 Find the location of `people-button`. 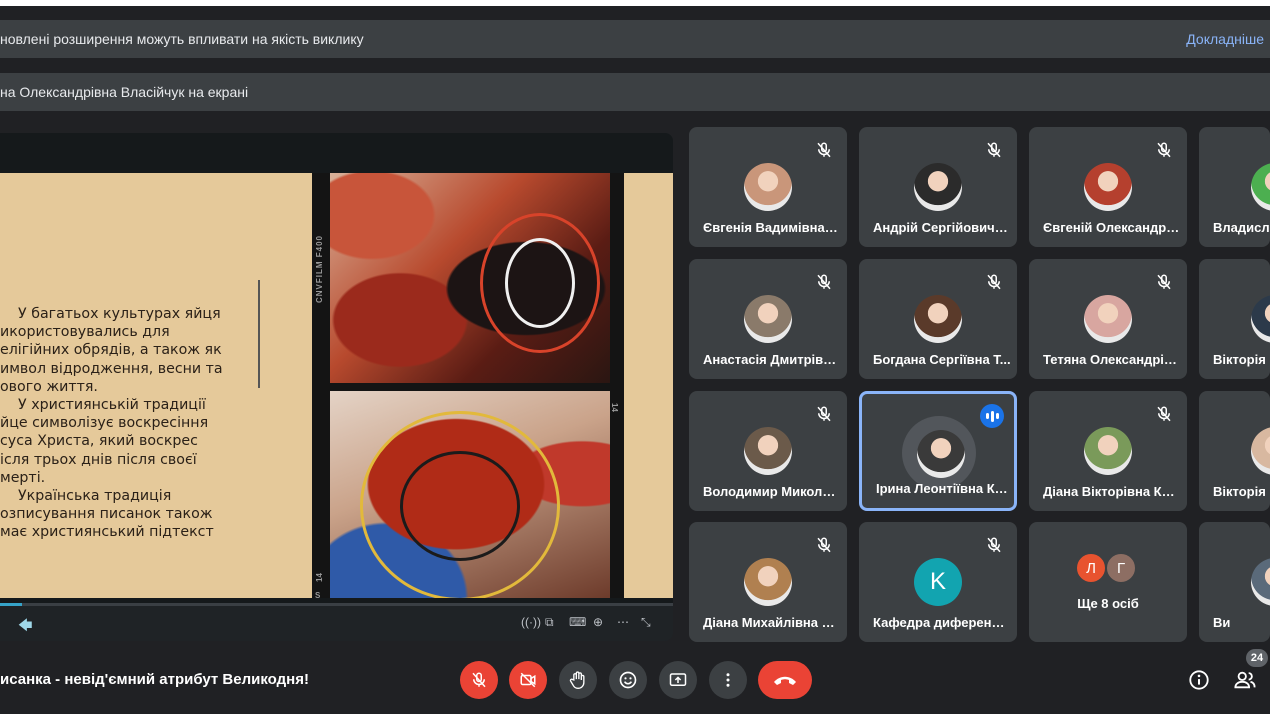

people-button is located at coordinates (1245, 680).